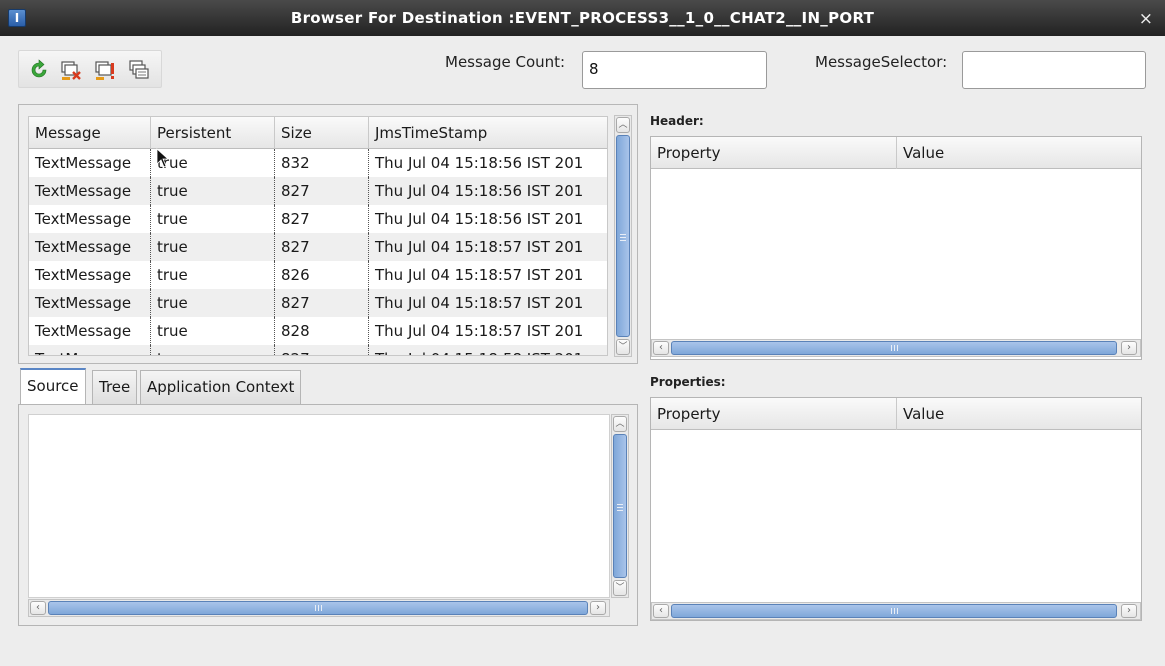 The image size is (1165, 666). Describe the element at coordinates (1054, 70) in the screenshot. I see `message-selector-field` at that location.